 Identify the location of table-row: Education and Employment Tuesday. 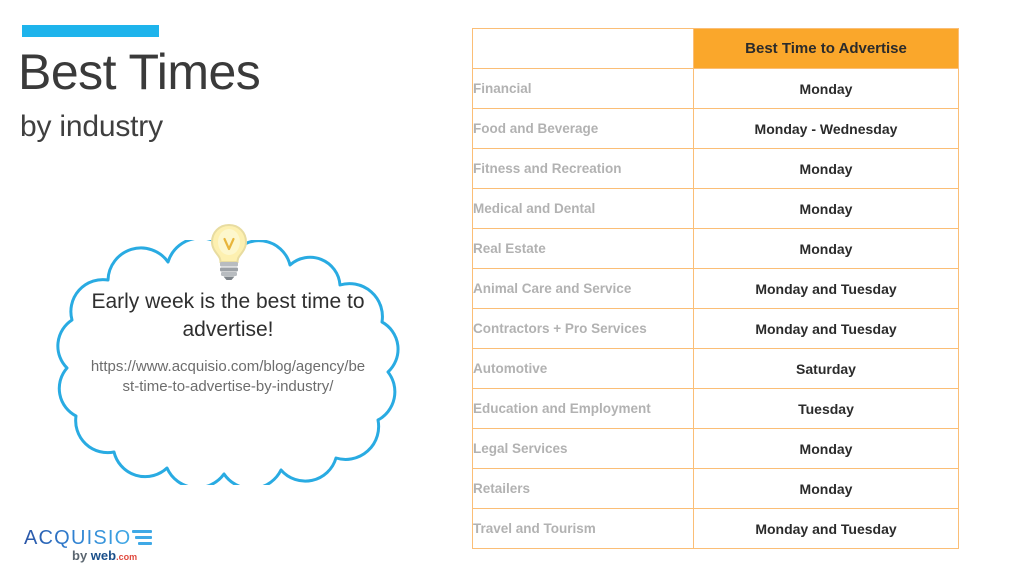
(715, 408).